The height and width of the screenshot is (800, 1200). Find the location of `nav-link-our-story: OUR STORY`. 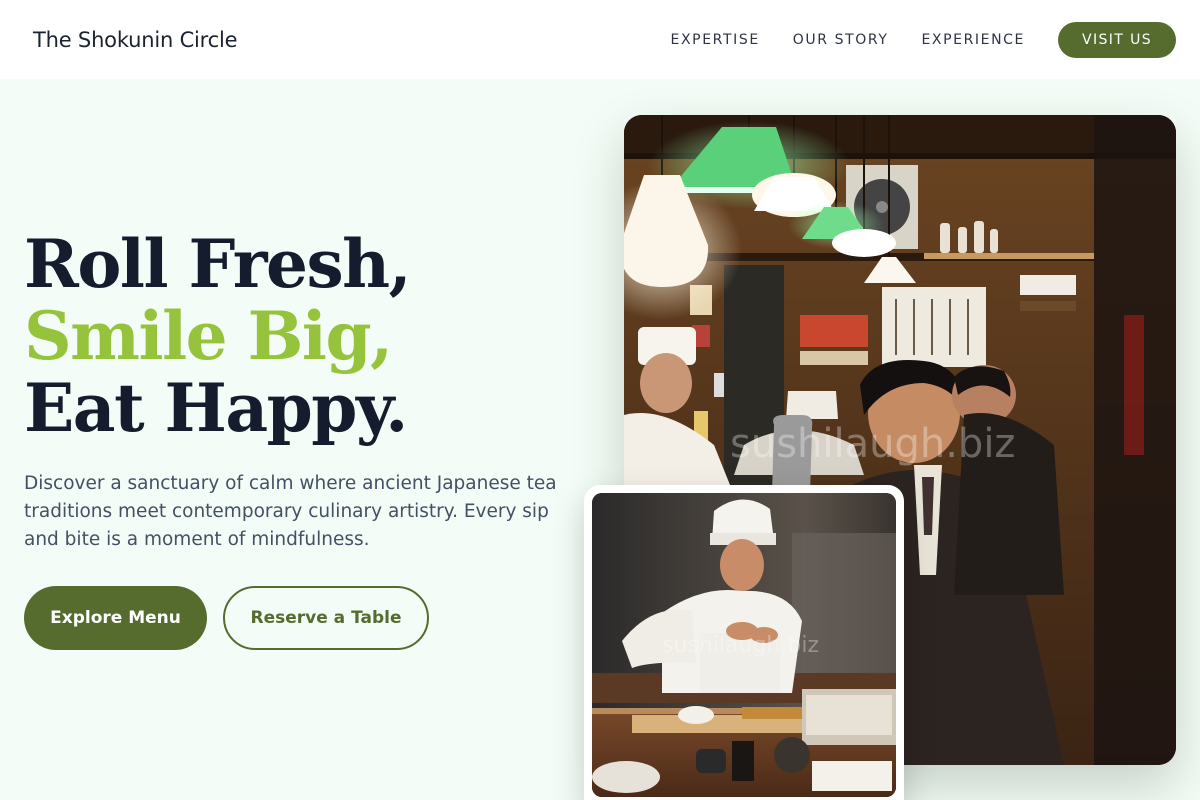

nav-link-our-story: OUR STORY is located at coordinates (841, 40).